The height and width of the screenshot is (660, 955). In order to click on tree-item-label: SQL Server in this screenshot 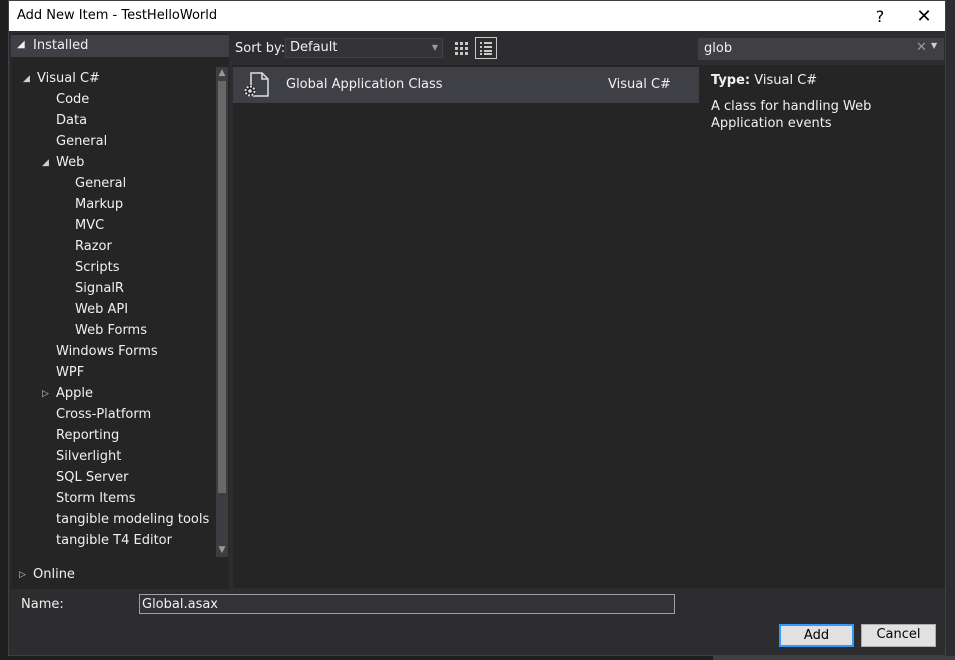, I will do `click(92, 477)`.